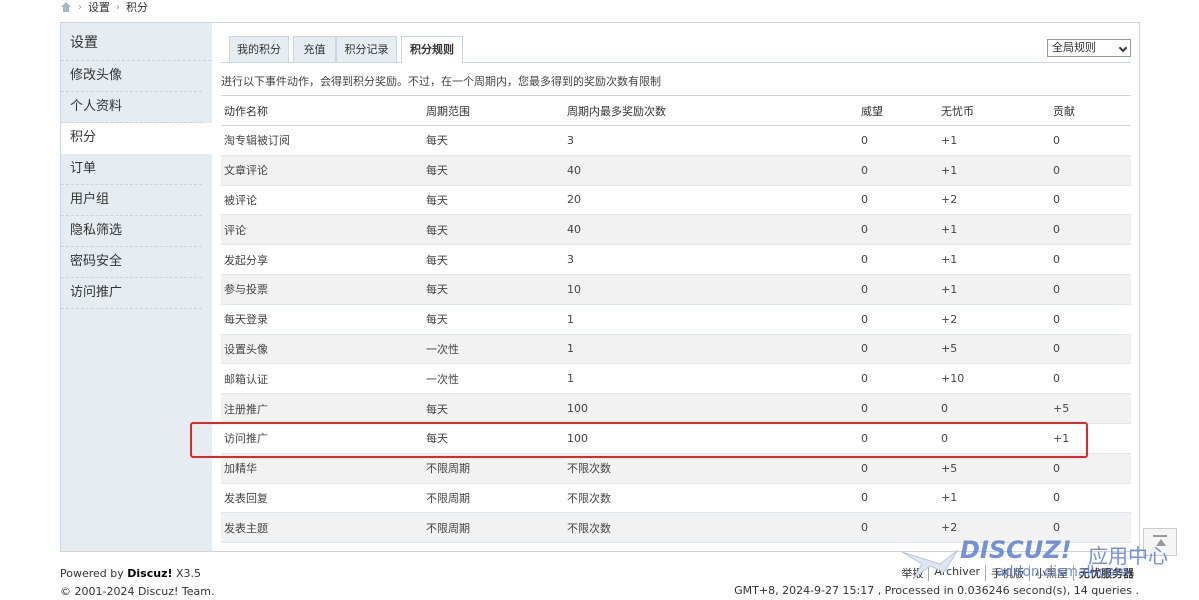 The width and height of the screenshot is (1199, 600). Describe the element at coordinates (131, 231) in the screenshot. I see `sidebar-item-privacy: 隐私筛选` at that location.